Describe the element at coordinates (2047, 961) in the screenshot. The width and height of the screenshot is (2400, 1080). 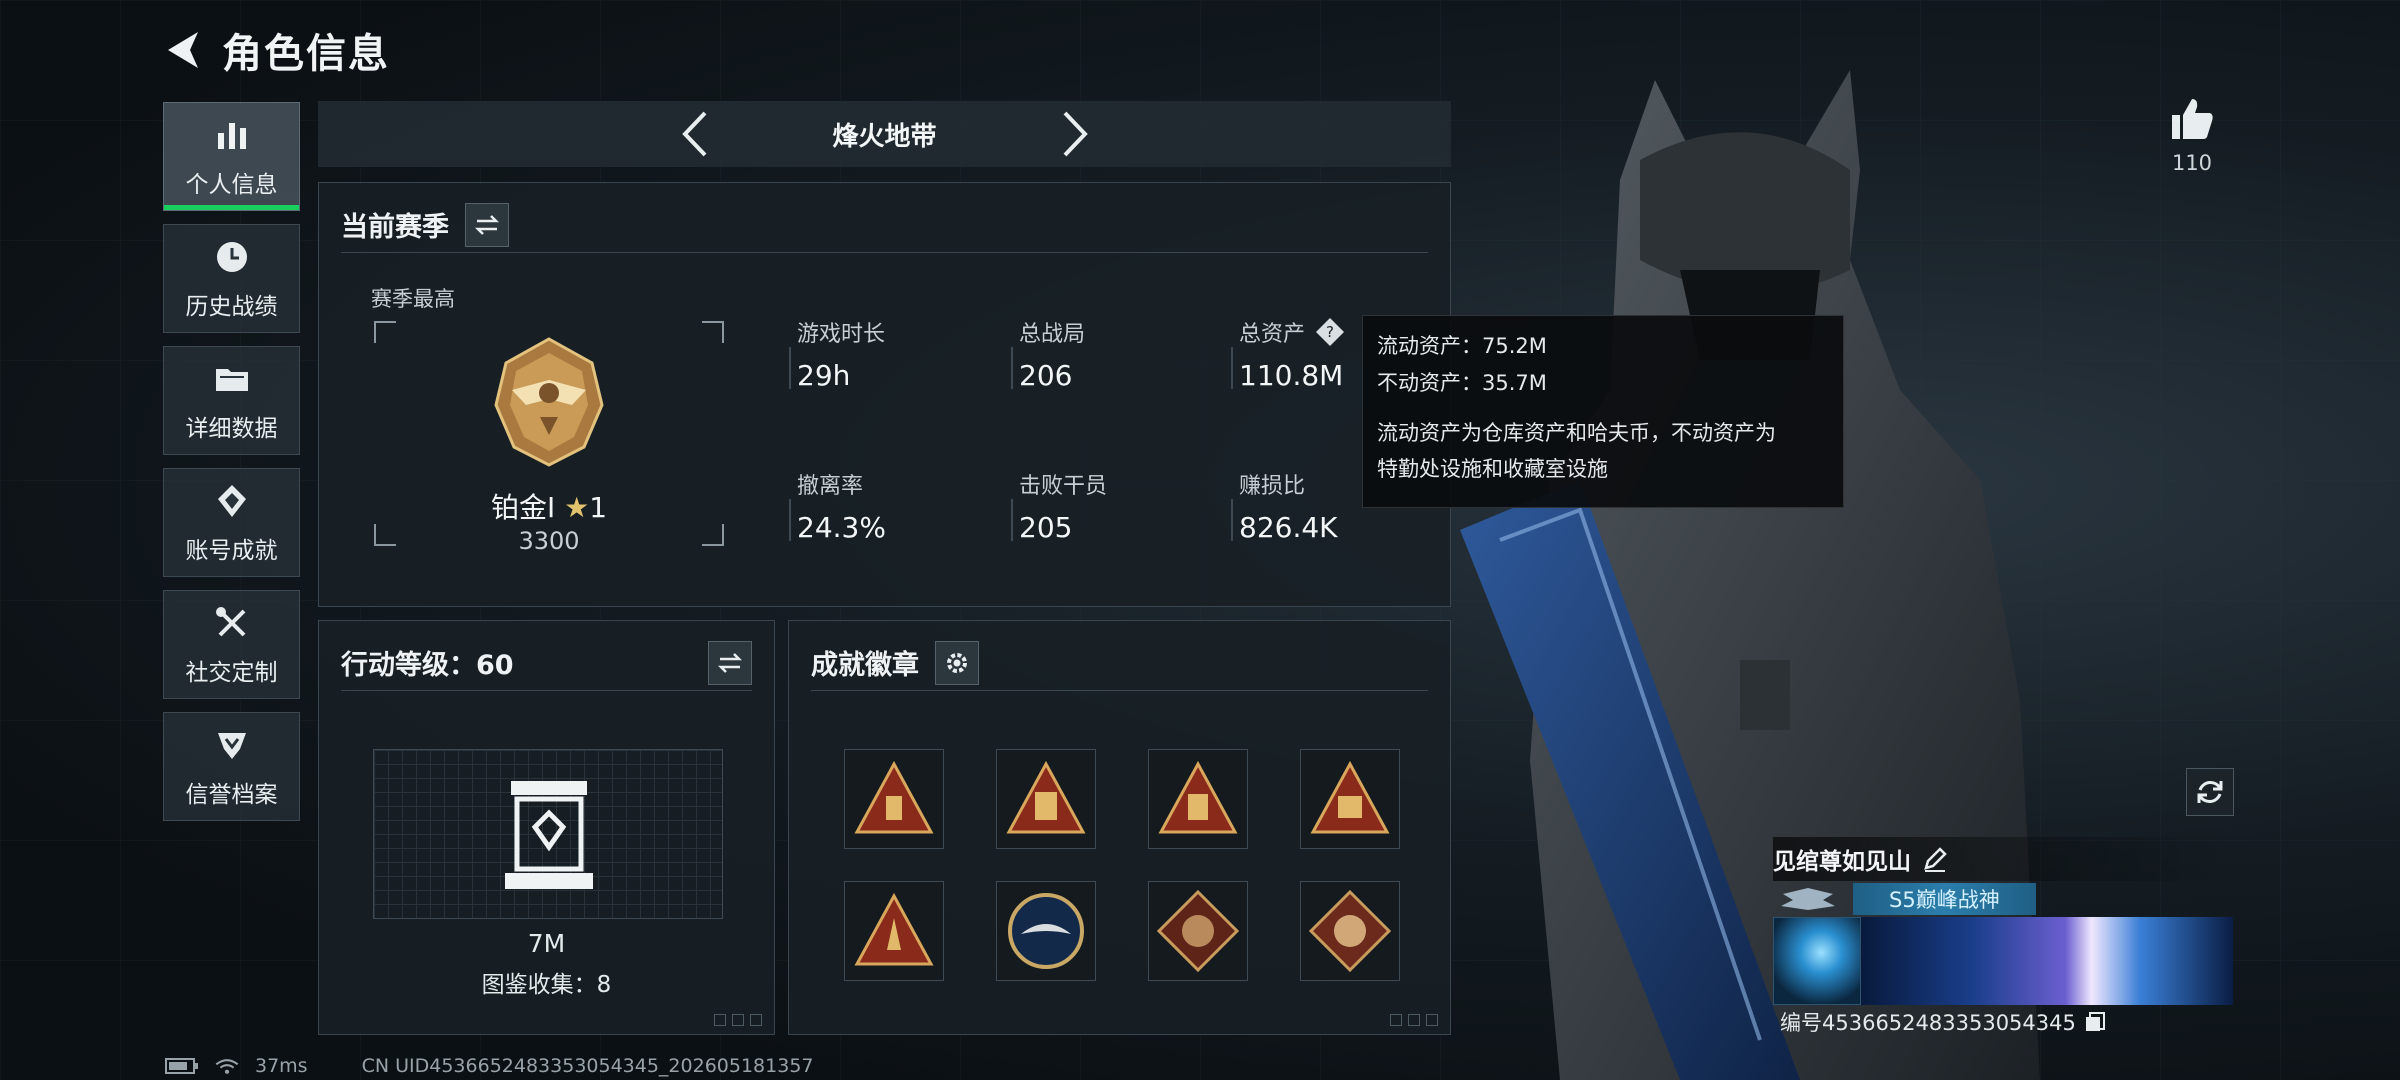
I see `banner-image` at that location.